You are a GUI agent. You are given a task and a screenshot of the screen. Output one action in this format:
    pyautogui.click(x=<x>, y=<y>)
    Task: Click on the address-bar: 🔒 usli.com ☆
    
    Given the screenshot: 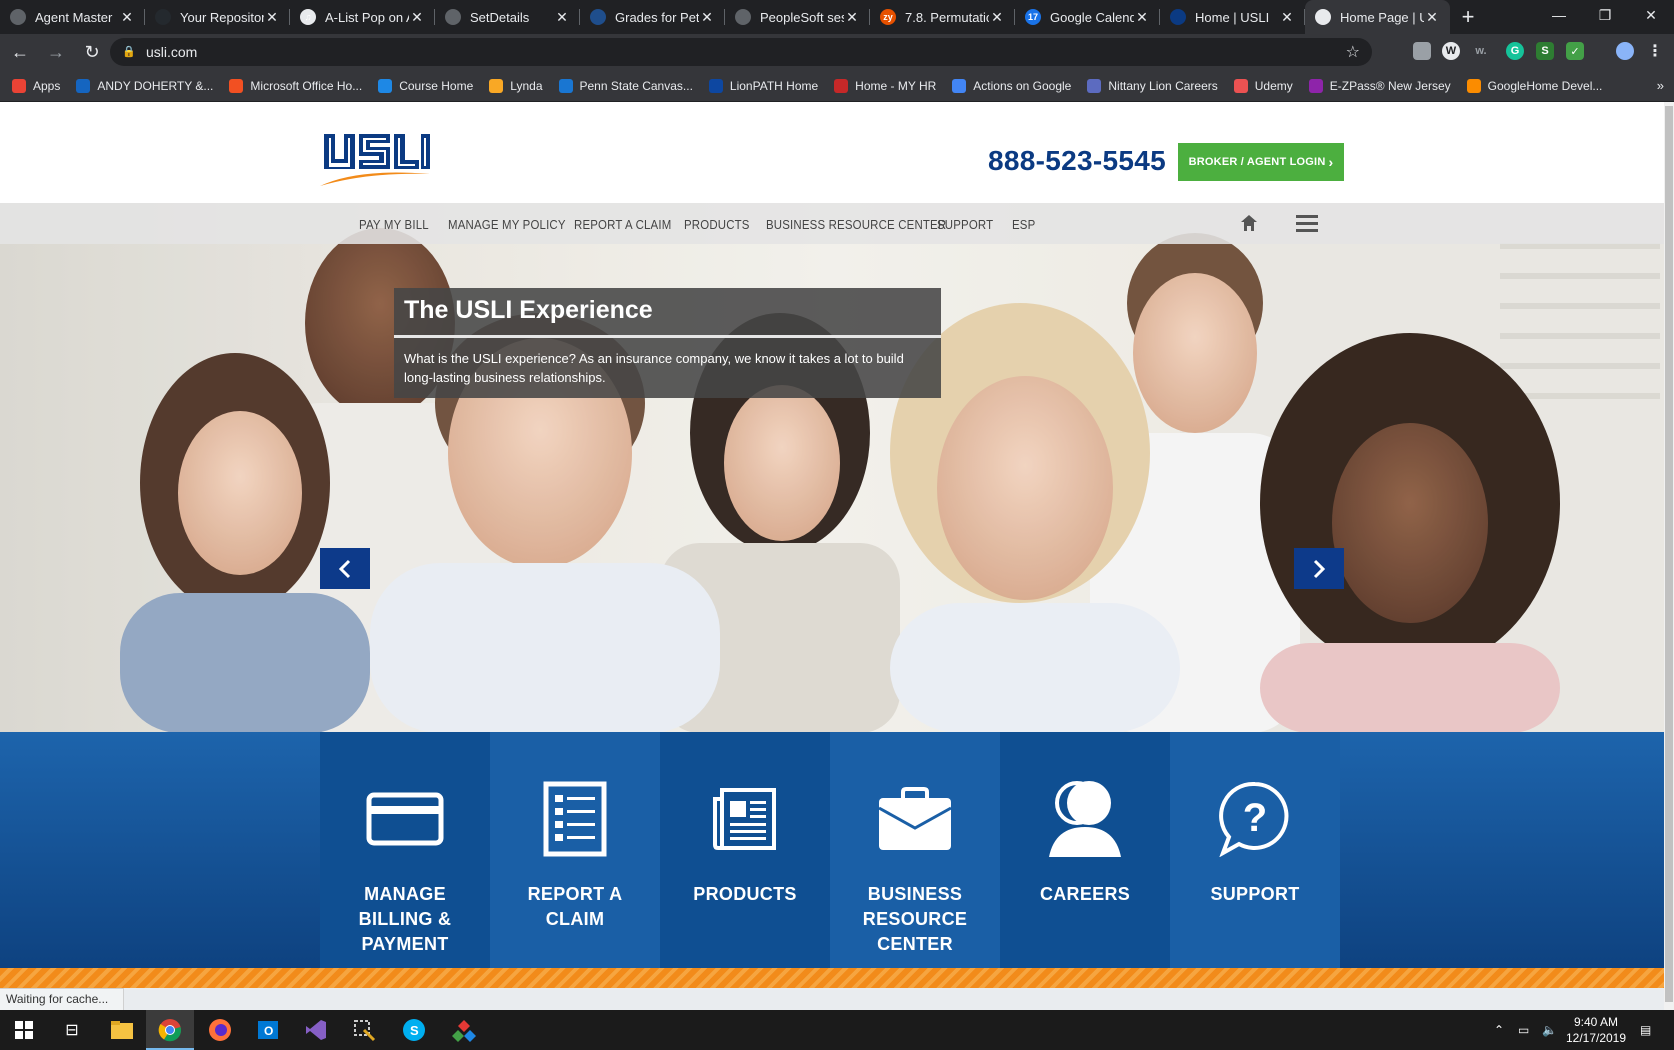 What is the action you would take?
    pyautogui.click(x=741, y=52)
    